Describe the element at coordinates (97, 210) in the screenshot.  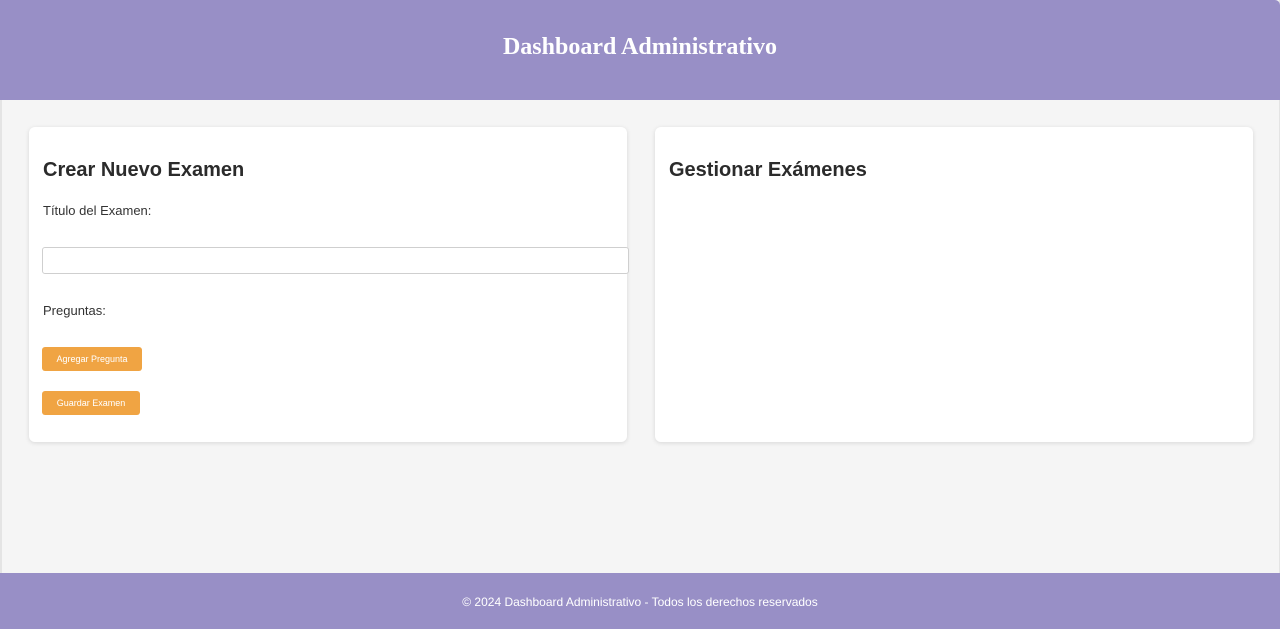
I see `exam-title-label: Título del Examen:` at that location.